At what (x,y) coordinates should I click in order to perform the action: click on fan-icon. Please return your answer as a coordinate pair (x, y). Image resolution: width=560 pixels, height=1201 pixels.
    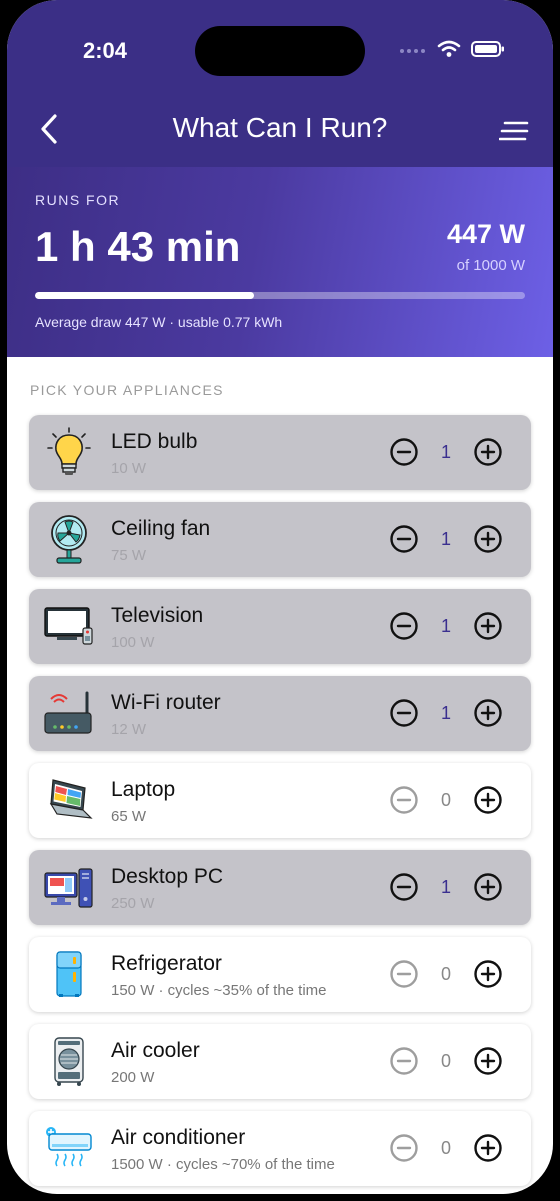
    Looking at the image, I should click on (69, 539).